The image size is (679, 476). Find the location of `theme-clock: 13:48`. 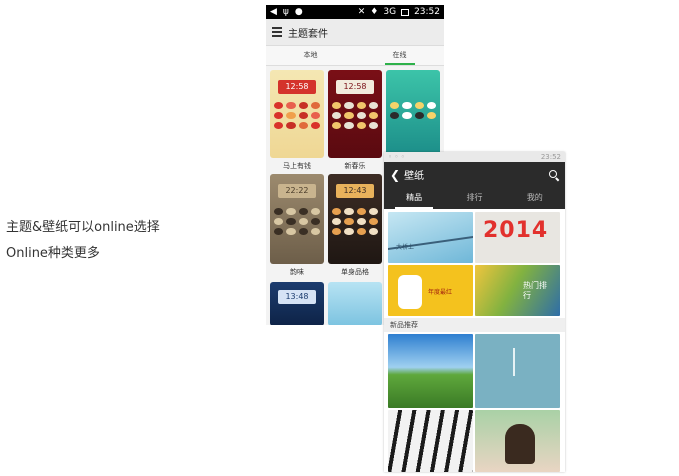

theme-clock: 13:48 is located at coordinates (297, 297).